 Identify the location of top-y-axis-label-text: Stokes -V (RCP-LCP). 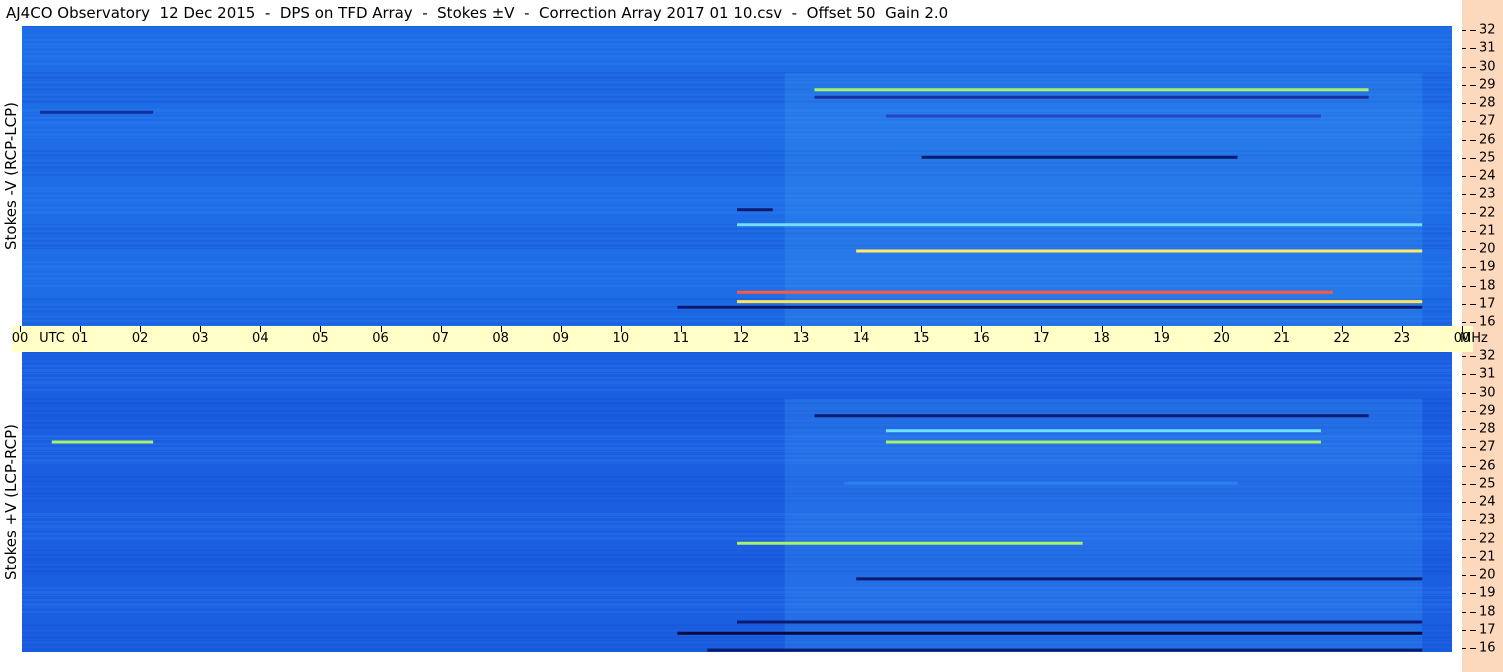
(11, 176).